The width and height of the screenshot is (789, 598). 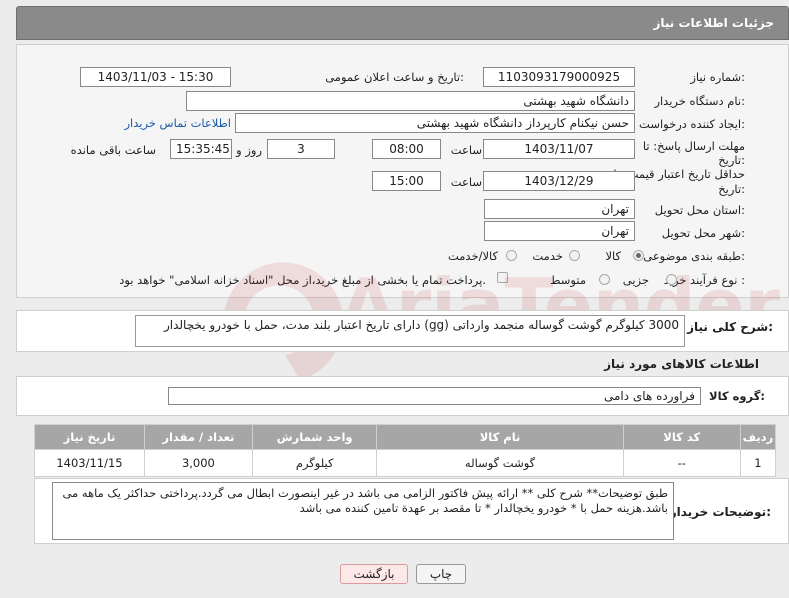 What do you see at coordinates (374, 574) in the screenshot?
I see `back-button: بازگشت` at bounding box center [374, 574].